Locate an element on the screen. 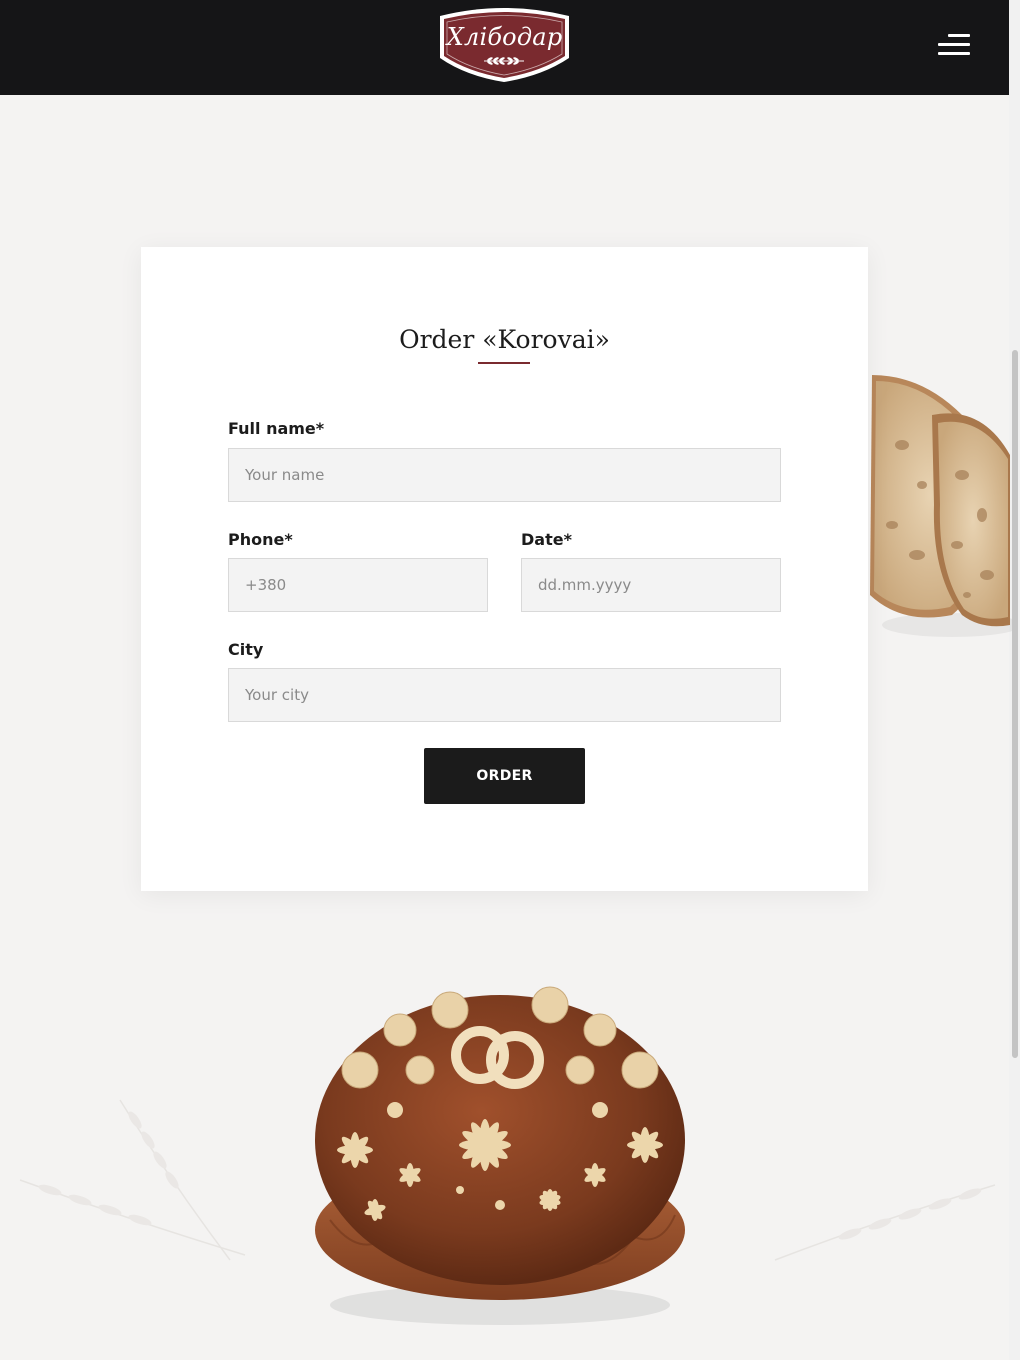 This screenshot has height=1360, width=1020. site-header: Хлібодар is located at coordinates (504, 47).